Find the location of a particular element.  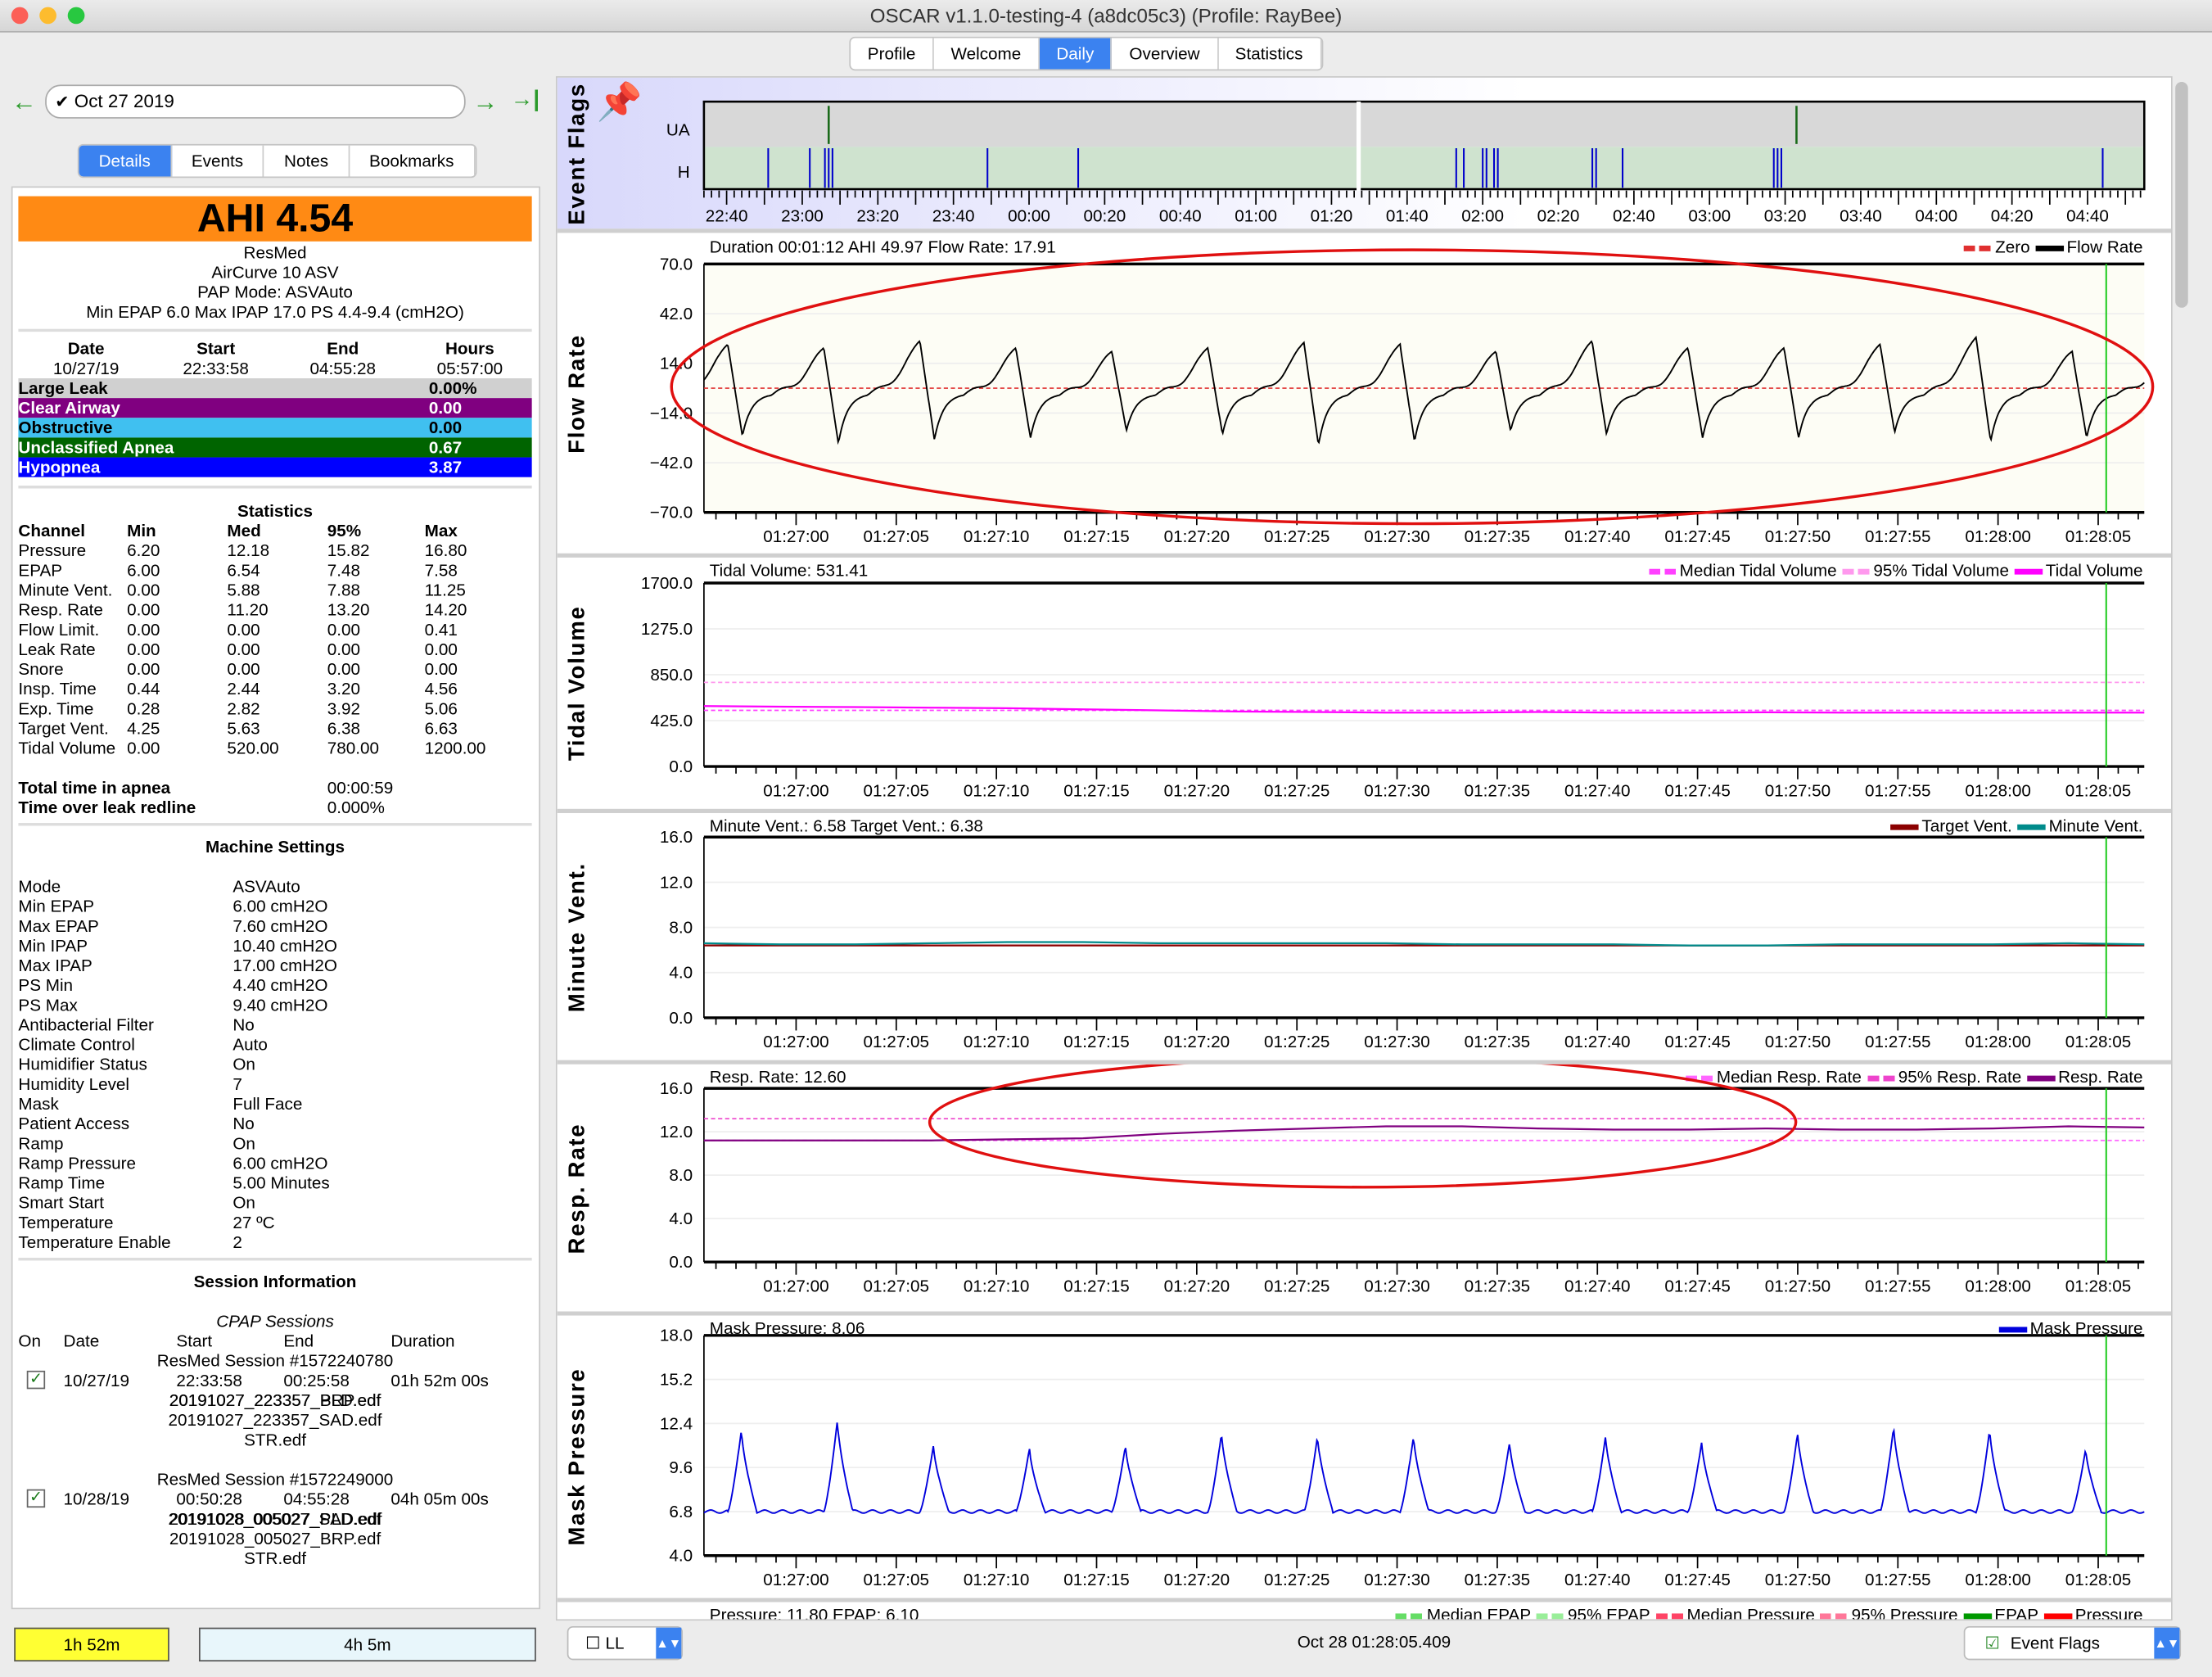

stat-value: 14.20 is located at coordinates (445, 609).